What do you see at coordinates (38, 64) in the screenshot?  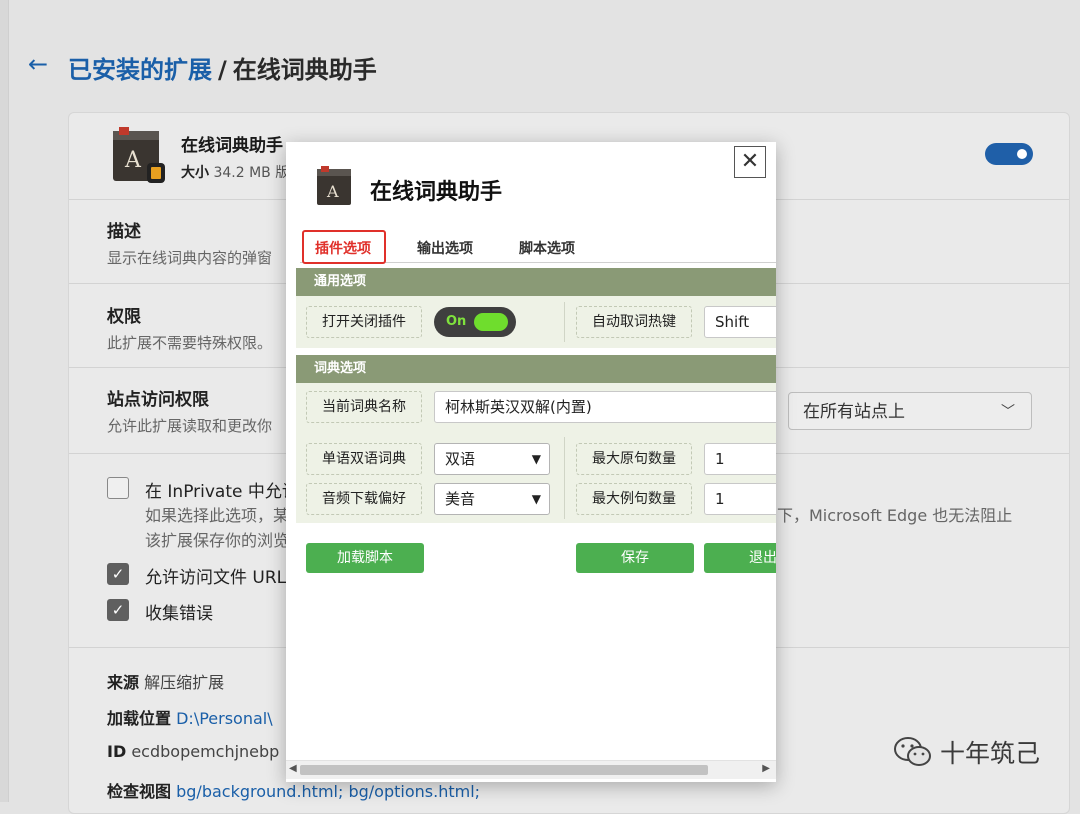 I see `arrow-left-icon: ←` at bounding box center [38, 64].